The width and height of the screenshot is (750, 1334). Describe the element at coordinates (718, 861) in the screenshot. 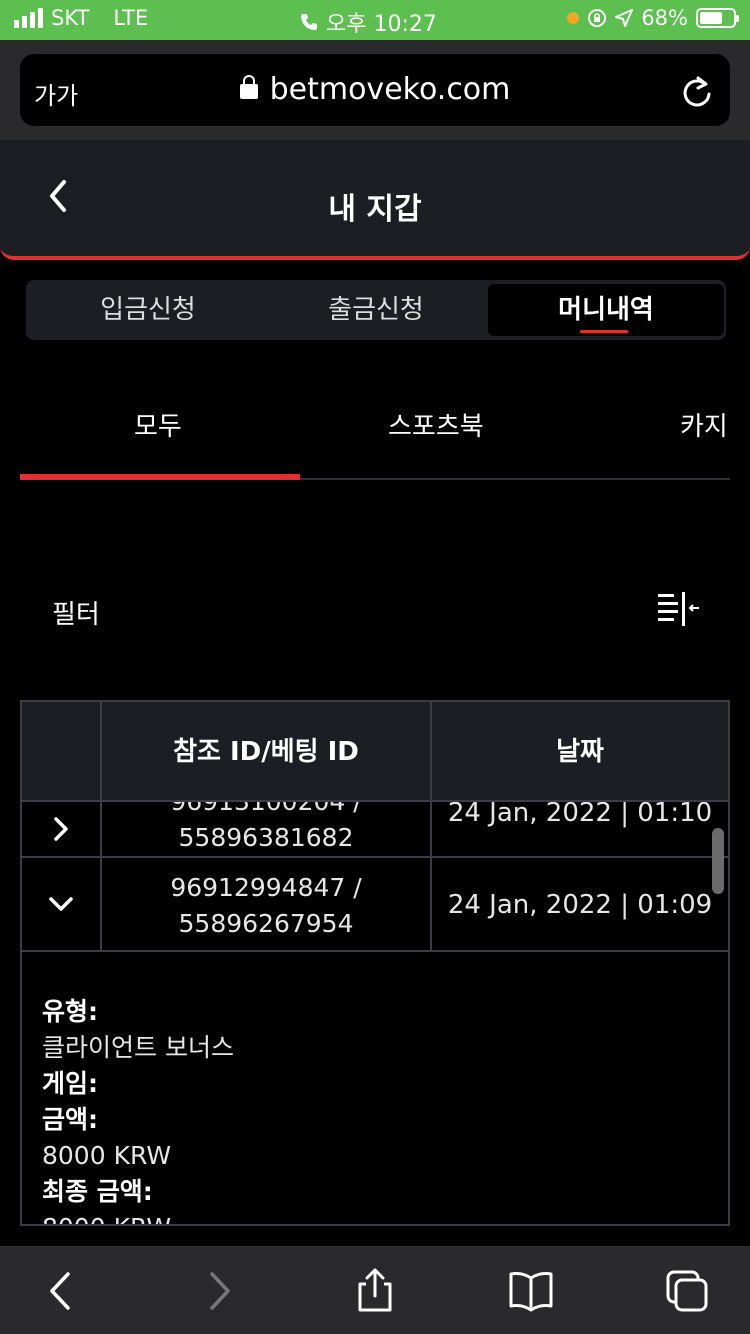

I see `scrollbar` at that location.